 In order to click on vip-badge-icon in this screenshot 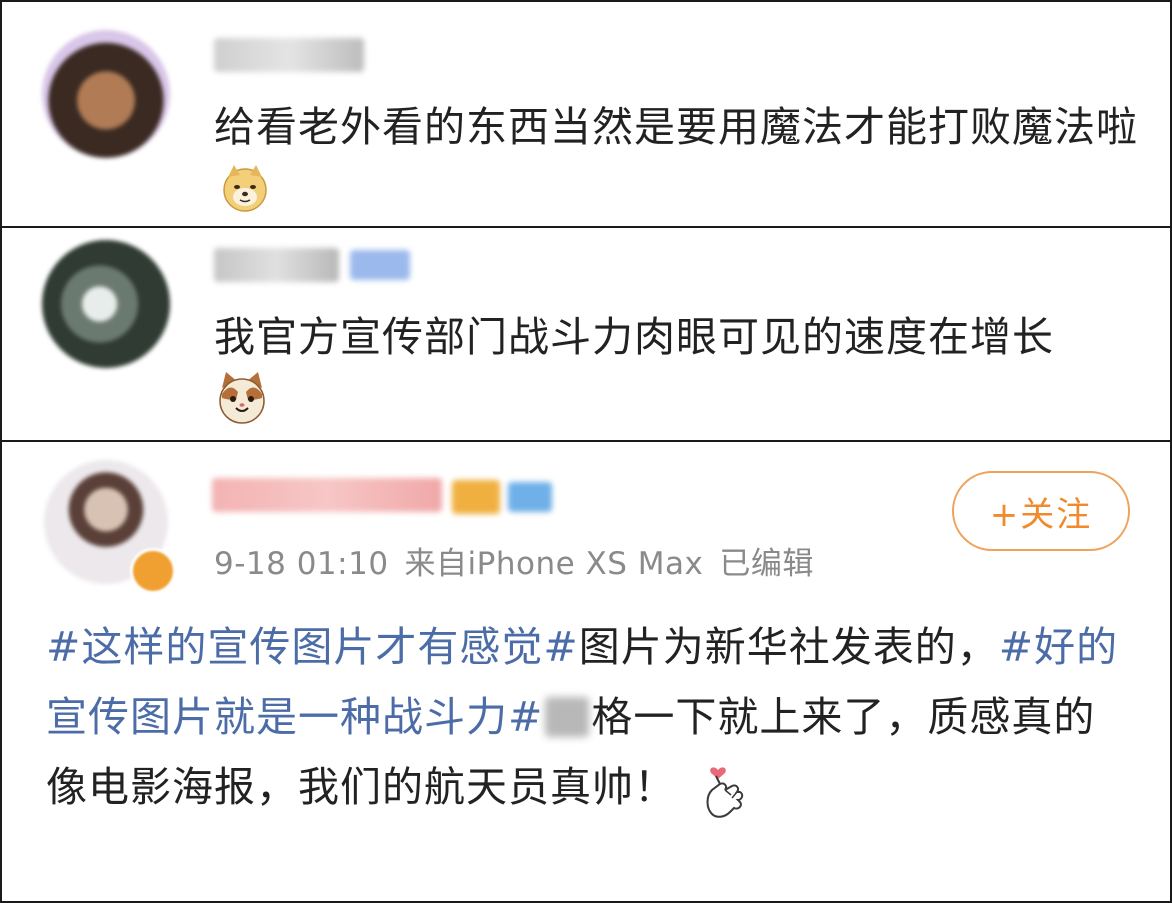, I will do `click(476, 497)`.